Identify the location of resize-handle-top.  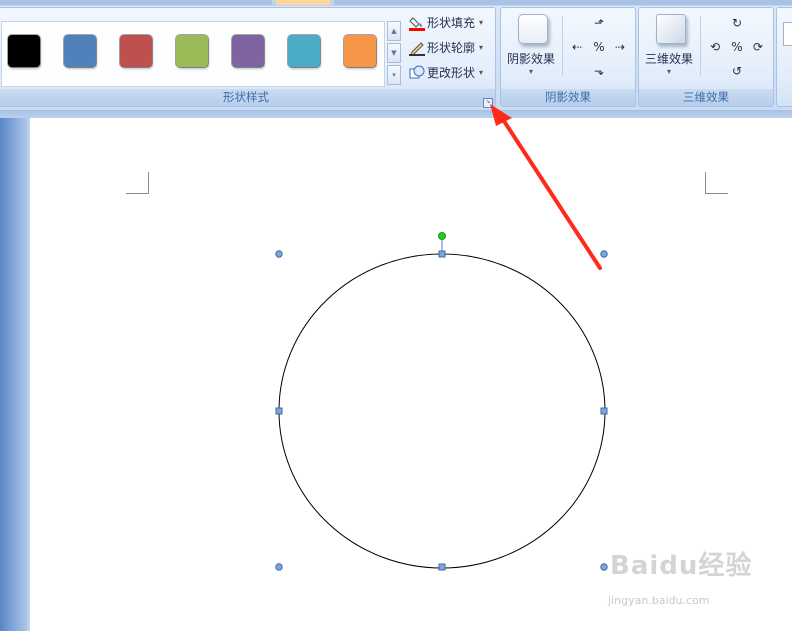
(442, 254).